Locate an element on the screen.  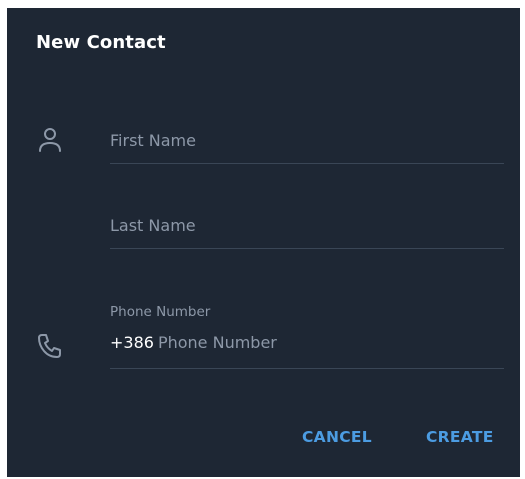
phone-number-label: Phone Number is located at coordinates (160, 312).